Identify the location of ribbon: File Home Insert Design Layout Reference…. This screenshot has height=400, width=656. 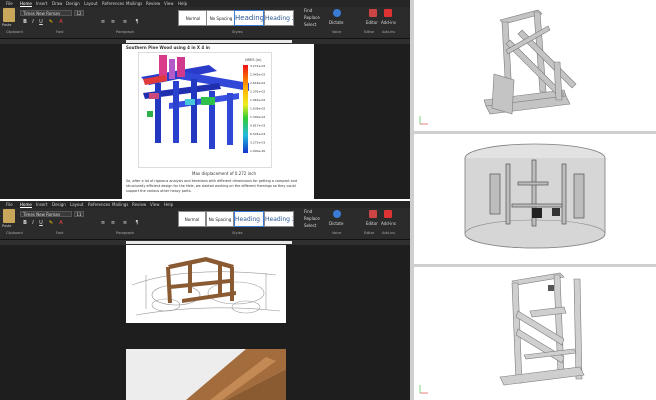
(205, 220).